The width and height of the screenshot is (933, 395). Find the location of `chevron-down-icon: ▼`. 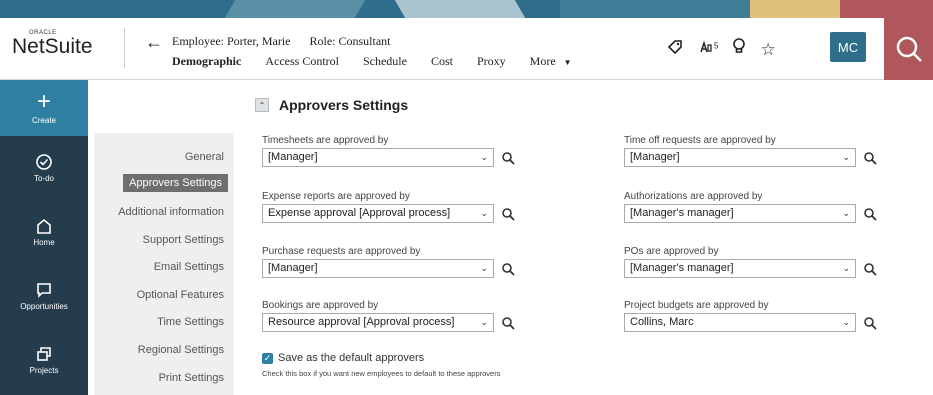

chevron-down-icon: ▼ is located at coordinates (567, 62).